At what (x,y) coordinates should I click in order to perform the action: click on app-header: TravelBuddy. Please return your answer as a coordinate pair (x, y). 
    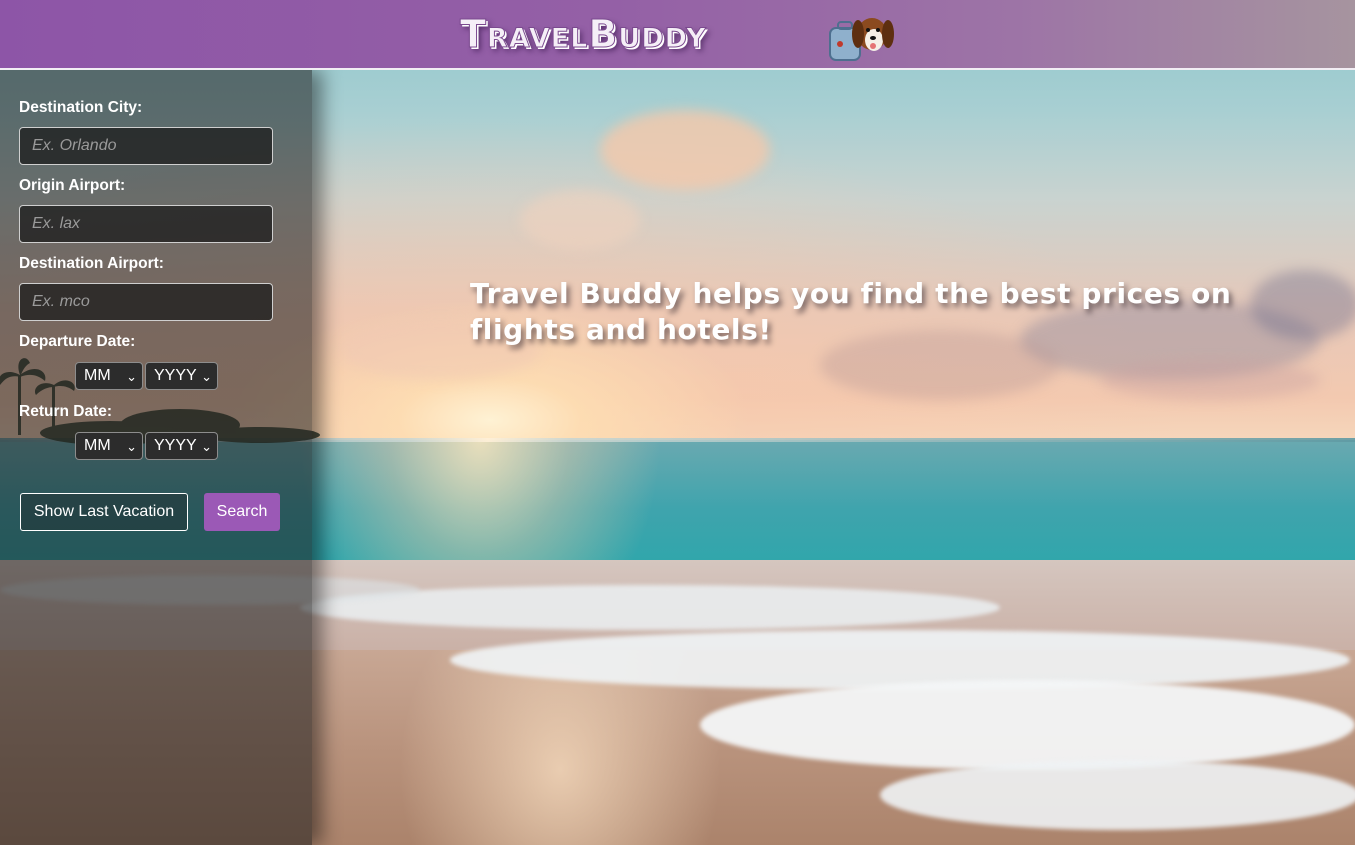
    Looking at the image, I should click on (677, 35).